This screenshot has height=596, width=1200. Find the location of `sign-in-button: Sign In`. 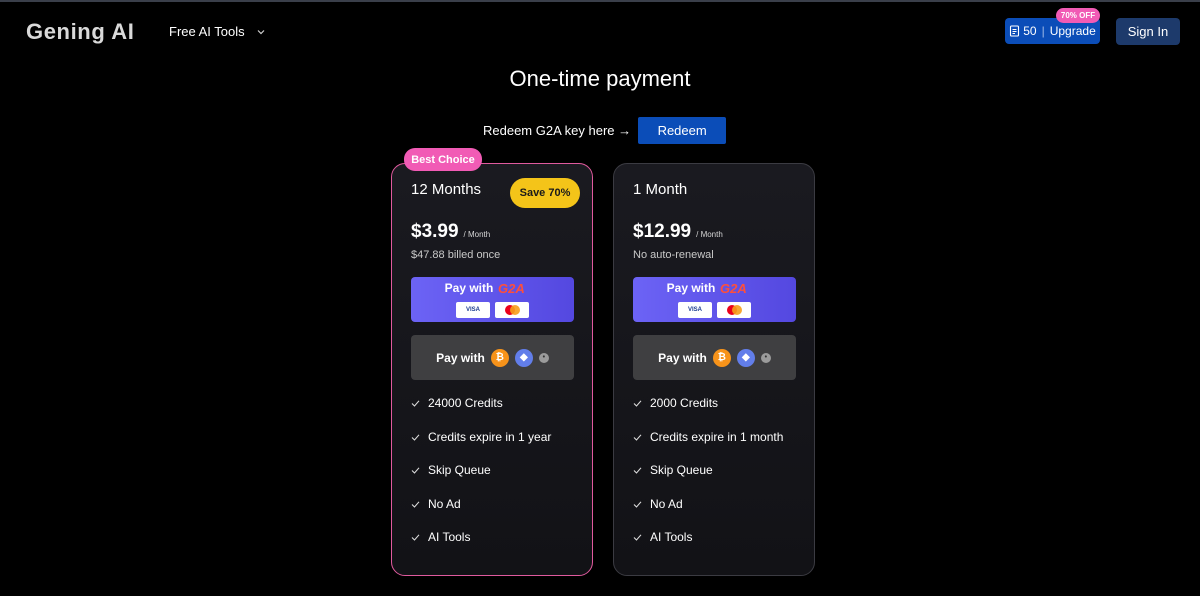

sign-in-button: Sign In is located at coordinates (1148, 31).